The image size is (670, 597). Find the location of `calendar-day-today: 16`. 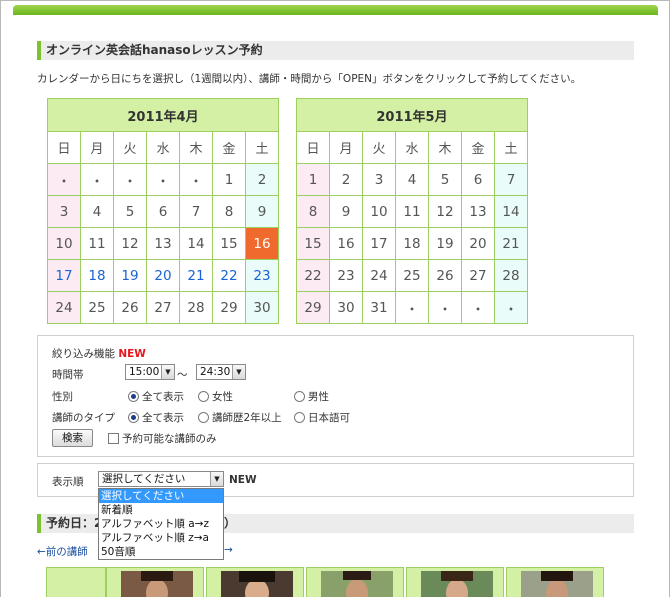

calendar-day-today: 16 is located at coordinates (262, 243).